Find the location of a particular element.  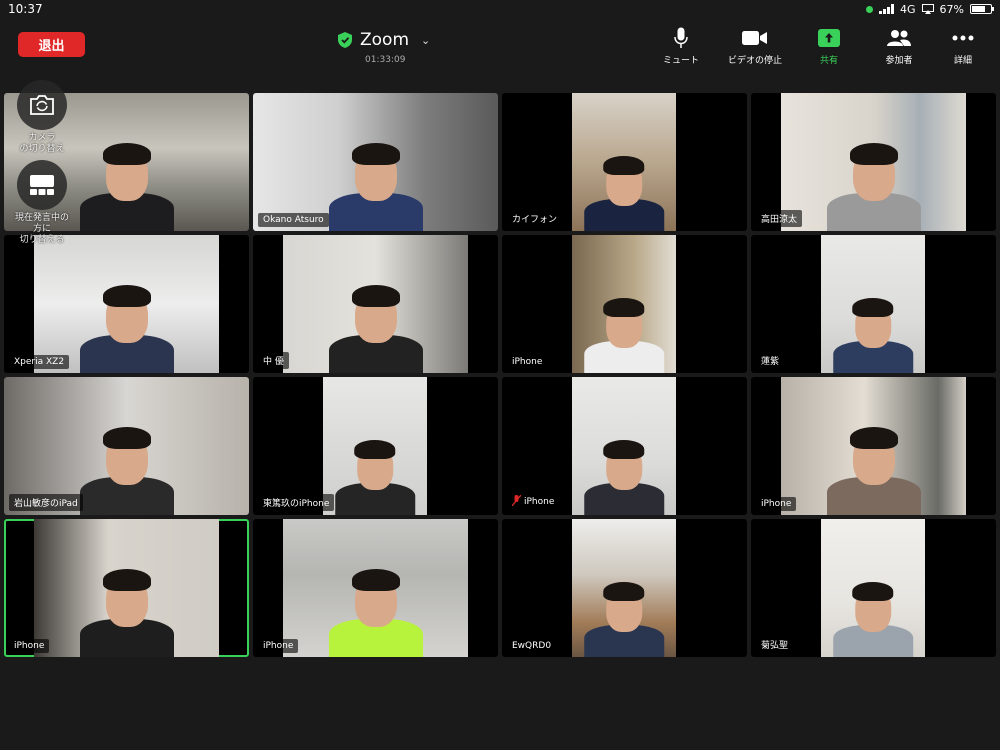

participant-name: EwQRD0 is located at coordinates (532, 646).